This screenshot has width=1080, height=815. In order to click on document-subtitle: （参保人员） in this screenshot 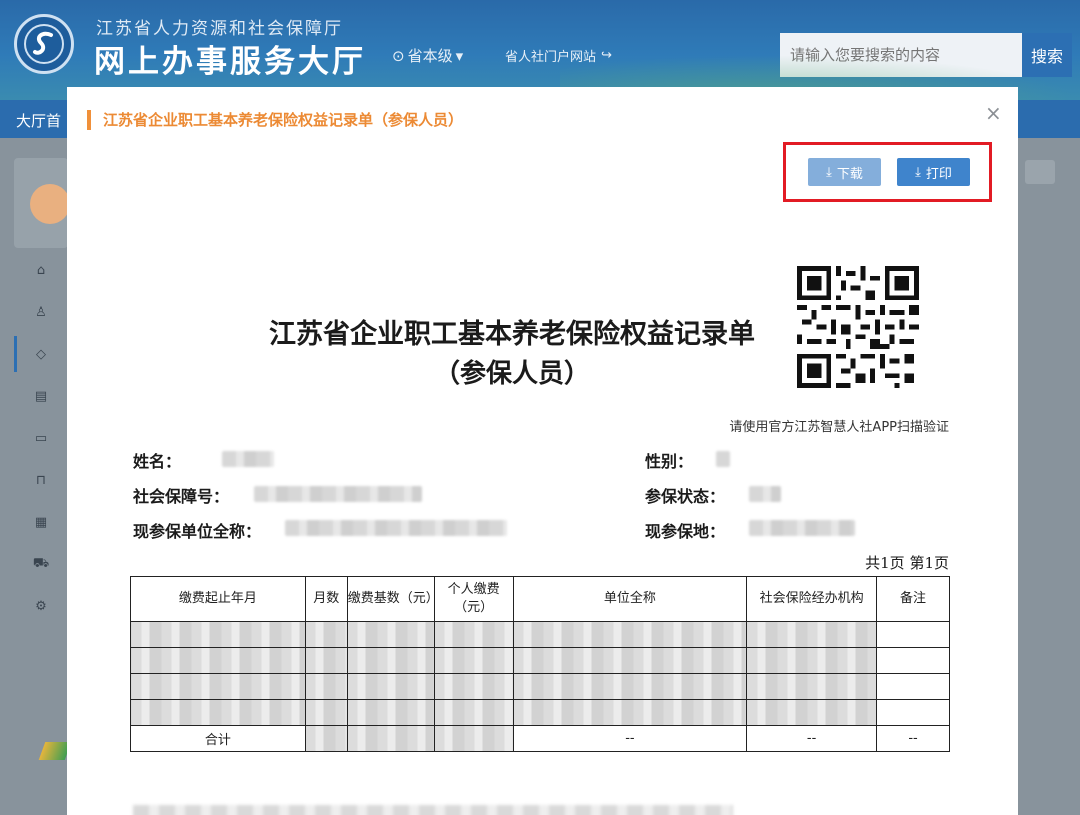, I will do `click(511, 374)`.